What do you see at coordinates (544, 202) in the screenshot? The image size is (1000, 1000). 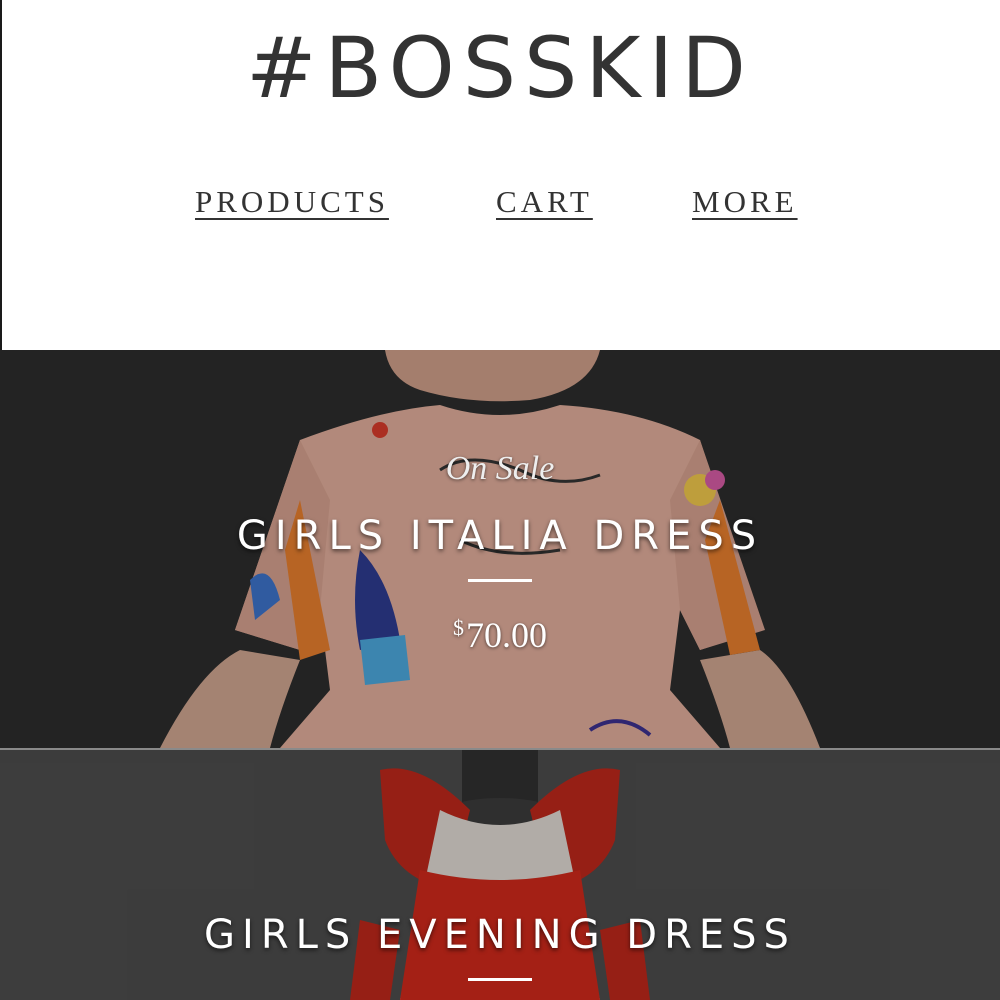 I see `nav-cart-link: CART` at bounding box center [544, 202].